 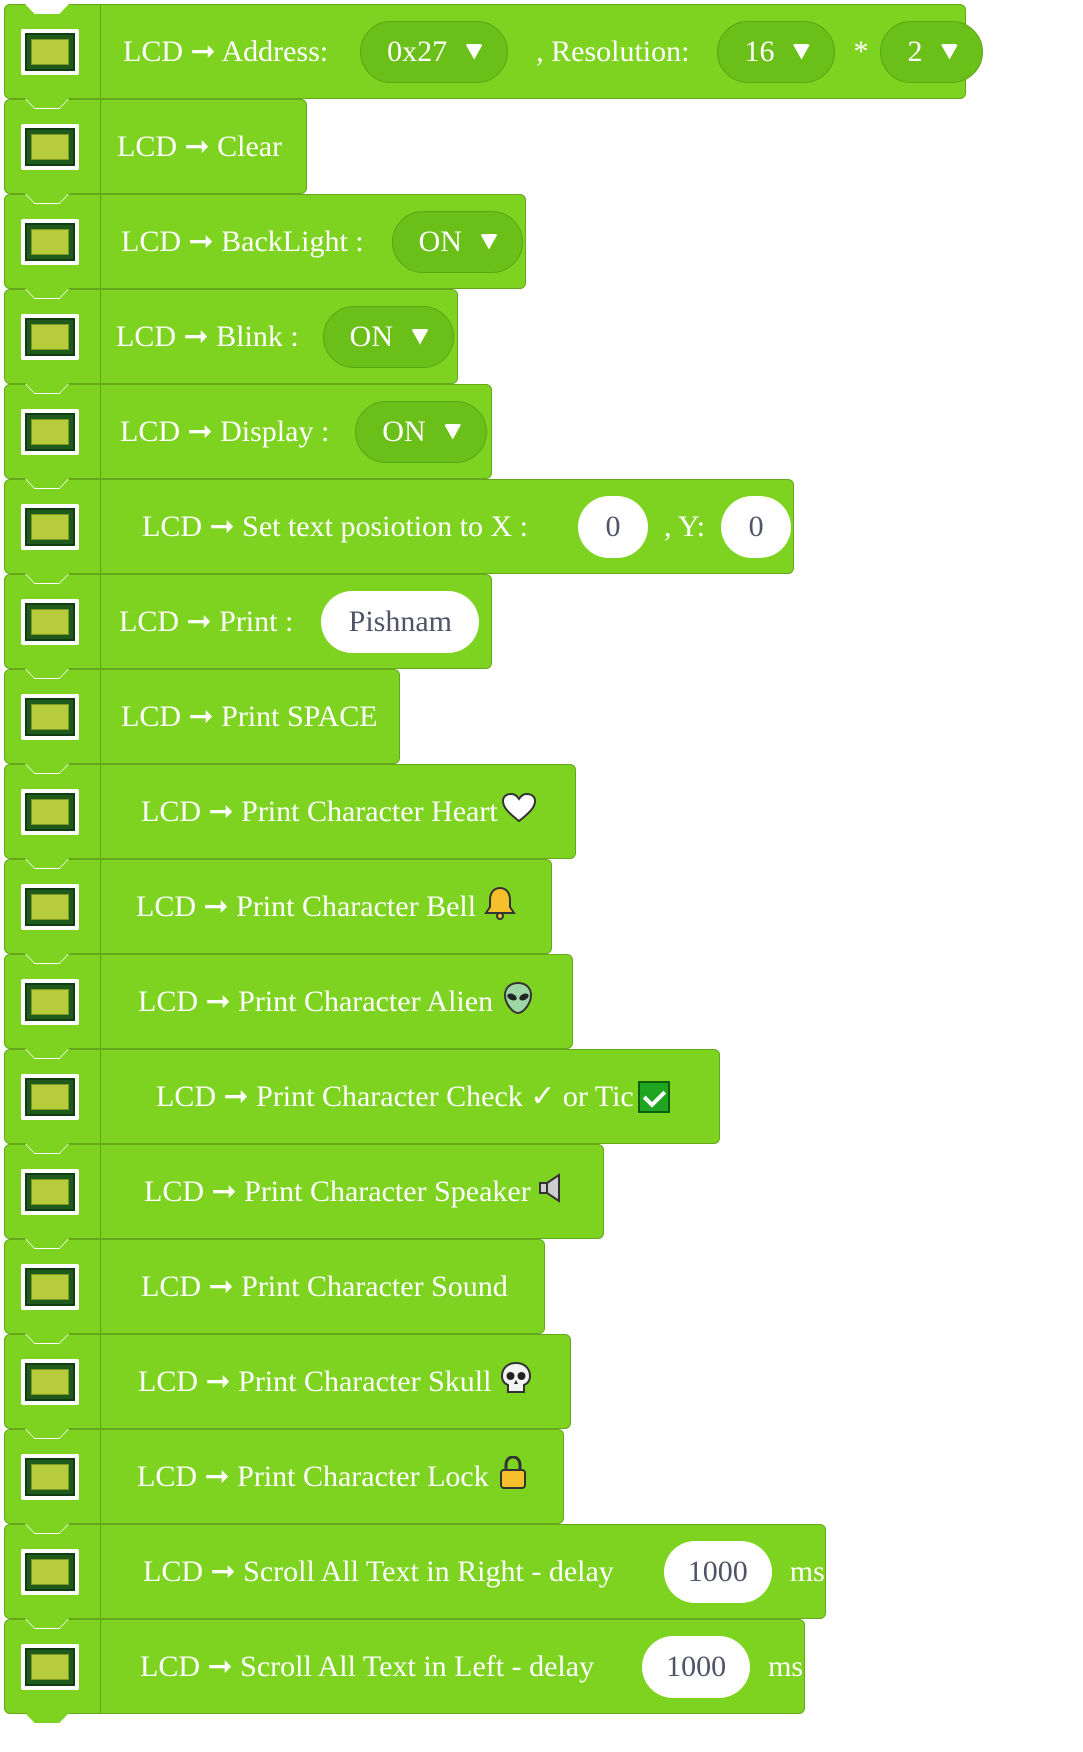 What do you see at coordinates (371, 336) in the screenshot?
I see `blink-value: ON` at bounding box center [371, 336].